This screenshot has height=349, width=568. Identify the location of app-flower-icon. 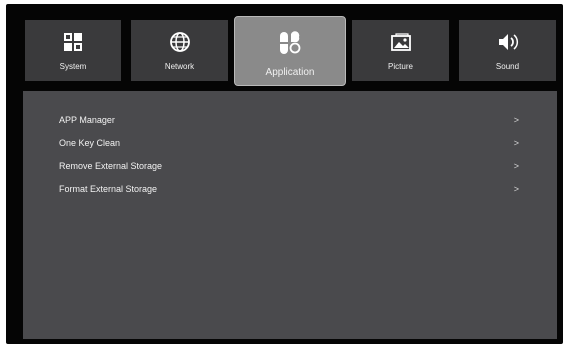
(290, 42).